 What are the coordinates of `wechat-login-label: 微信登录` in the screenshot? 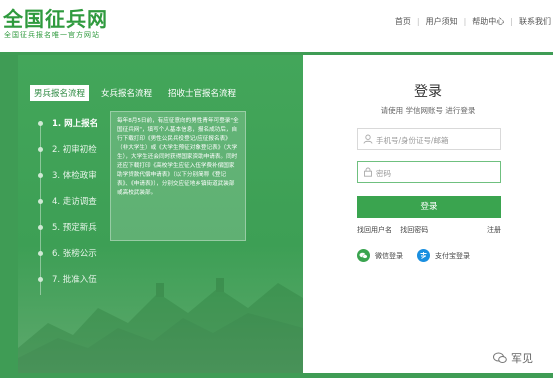 It's located at (389, 255).